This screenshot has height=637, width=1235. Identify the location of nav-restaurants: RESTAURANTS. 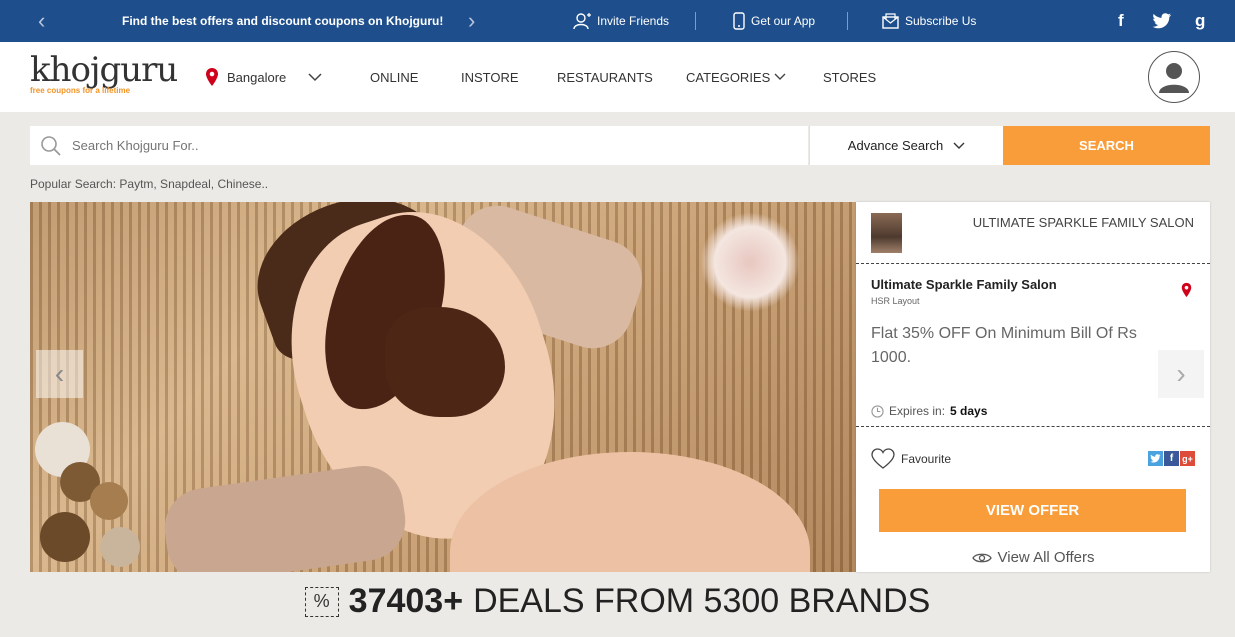
(605, 77).